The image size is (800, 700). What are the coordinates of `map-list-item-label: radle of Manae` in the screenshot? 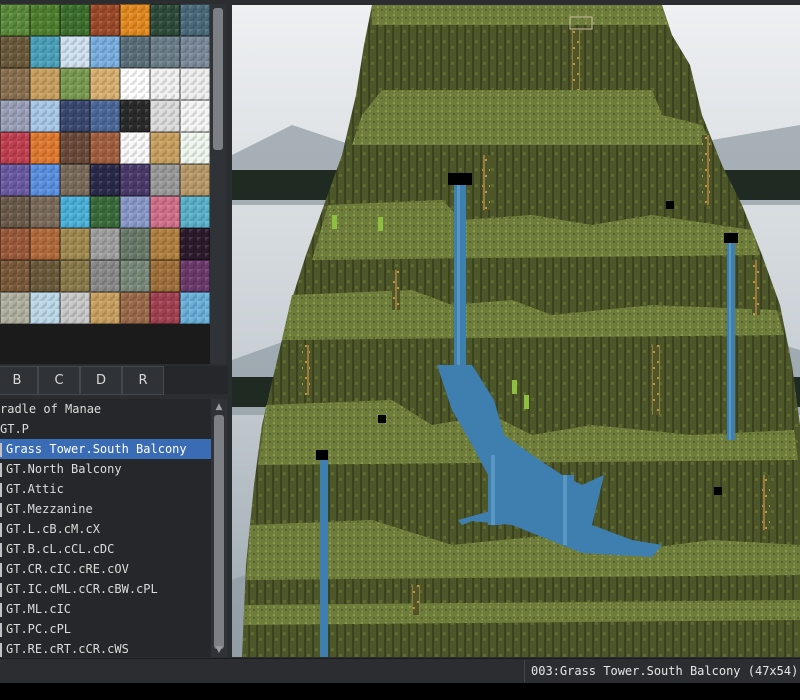 It's located at (51, 409).